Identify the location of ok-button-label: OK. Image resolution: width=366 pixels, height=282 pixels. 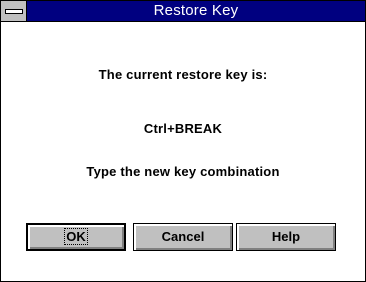
(76, 236).